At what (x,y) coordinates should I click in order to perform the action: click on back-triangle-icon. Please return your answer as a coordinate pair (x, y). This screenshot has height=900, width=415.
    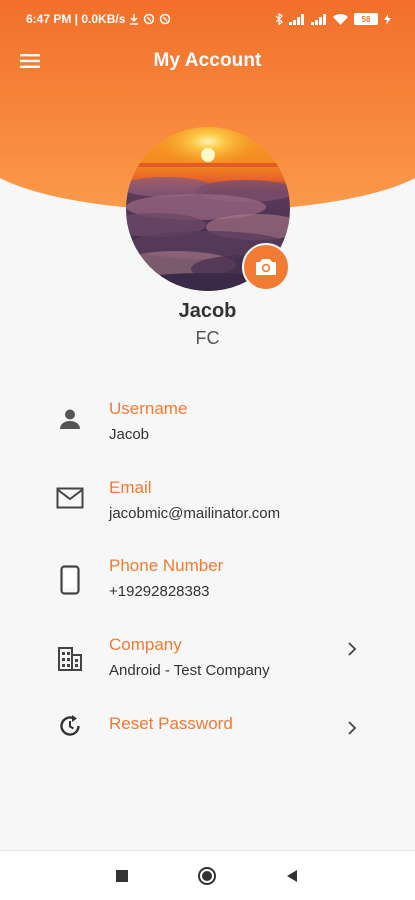
    Looking at the image, I should click on (292, 876).